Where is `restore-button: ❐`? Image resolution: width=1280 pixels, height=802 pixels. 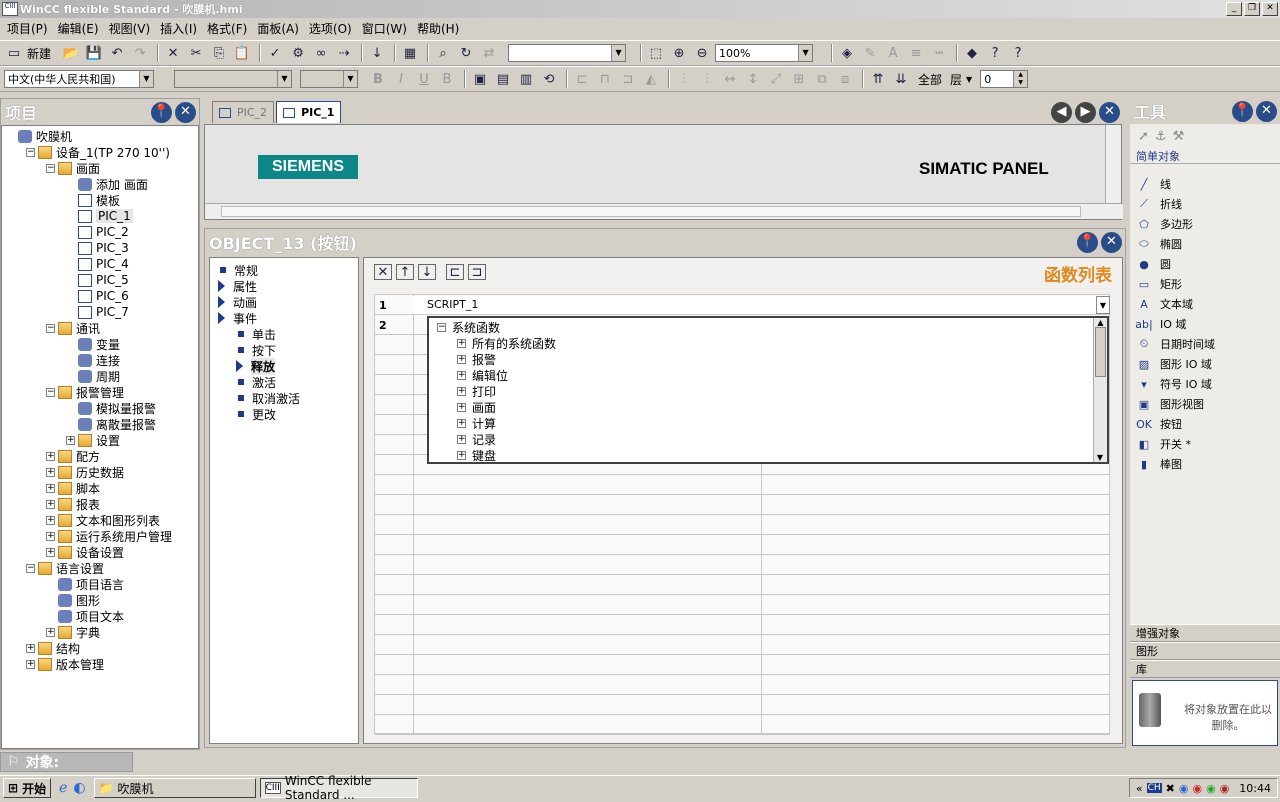 restore-button: ❐ is located at coordinates (1252, 9).